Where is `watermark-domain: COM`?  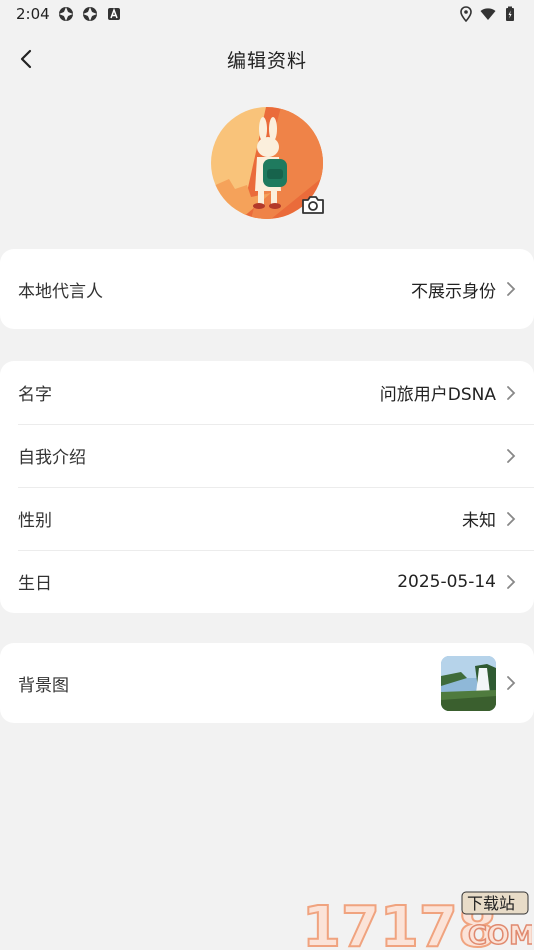
watermark-domain: COM is located at coordinates (500, 935).